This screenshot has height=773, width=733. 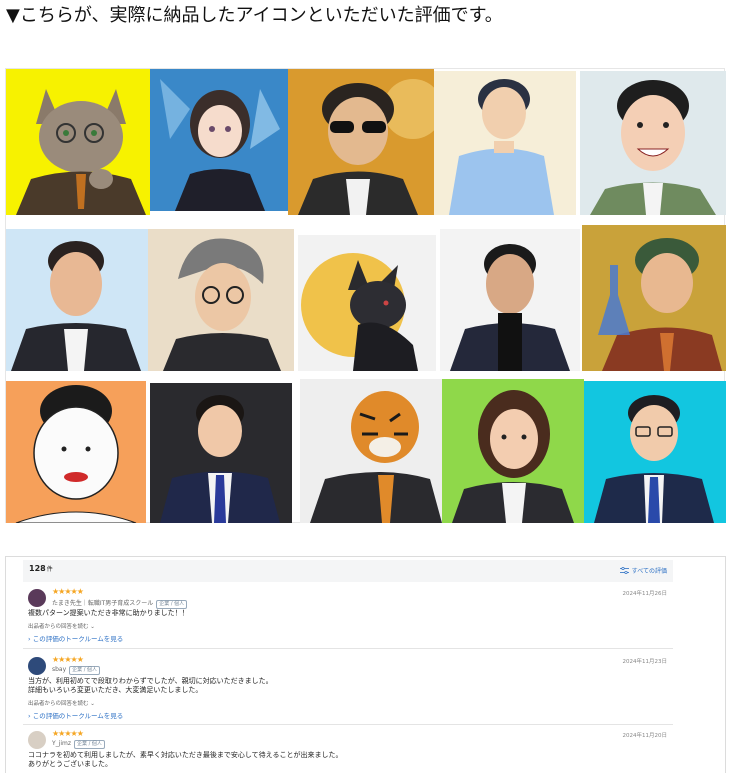 I want to click on gallery-image-turtleneck-man, so click(x=510, y=300).